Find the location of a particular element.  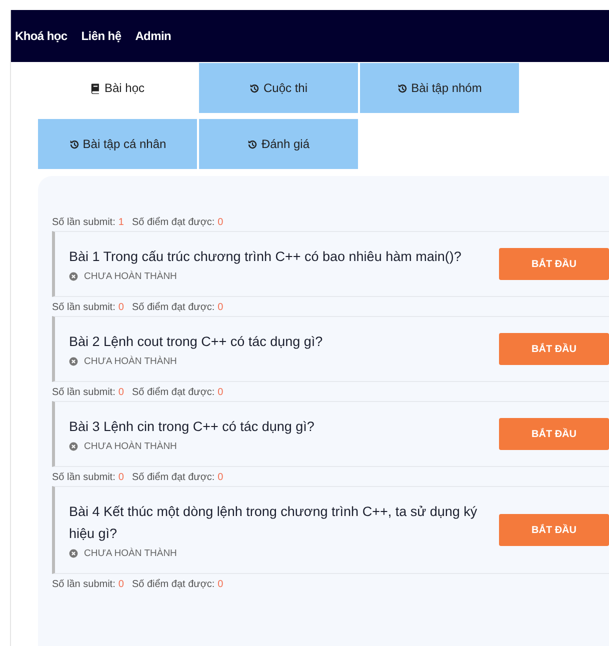

lesson-title: Bài 1 Trong cấu trúc chương trình C++ có bao nhiêu hàm main()? is located at coordinates (265, 257).